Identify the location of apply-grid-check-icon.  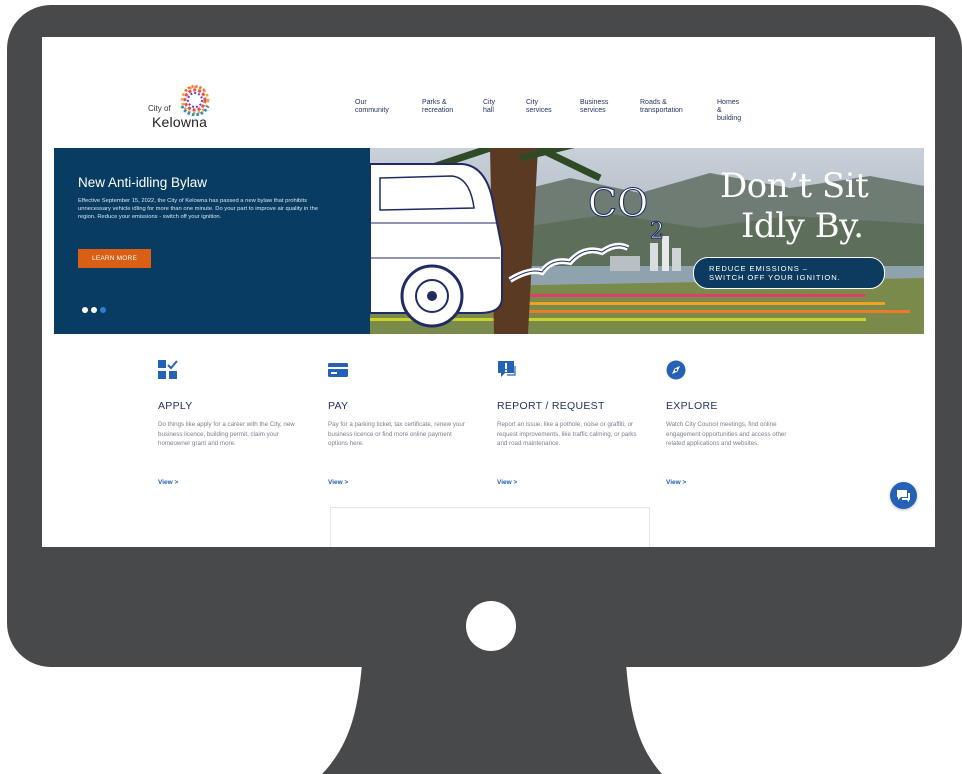
(168, 369).